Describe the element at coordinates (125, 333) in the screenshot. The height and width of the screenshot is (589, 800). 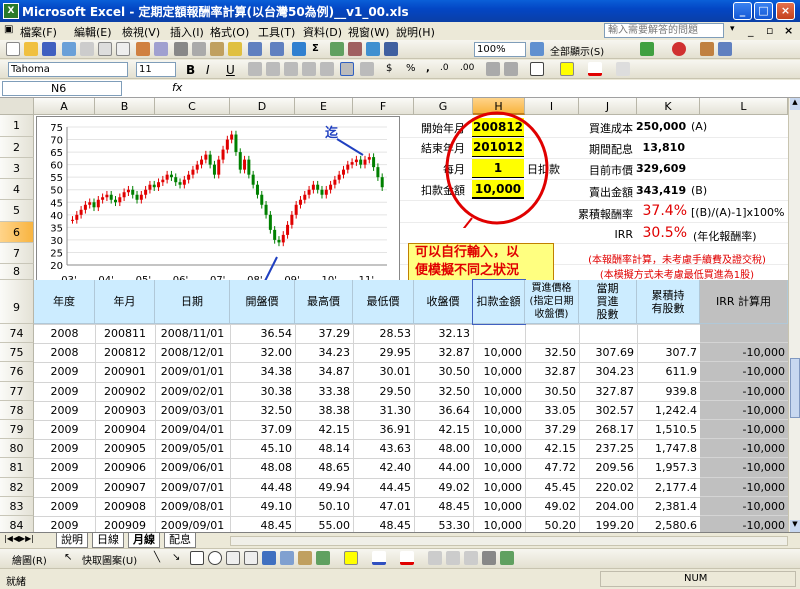
I see `table-cell: 200811` at that location.